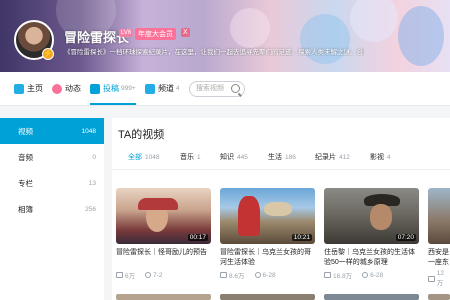 This screenshot has height=300, width=450. Describe the element at coordinates (163, 216) in the screenshot. I see `video-thumbnail: 00:17` at that location.